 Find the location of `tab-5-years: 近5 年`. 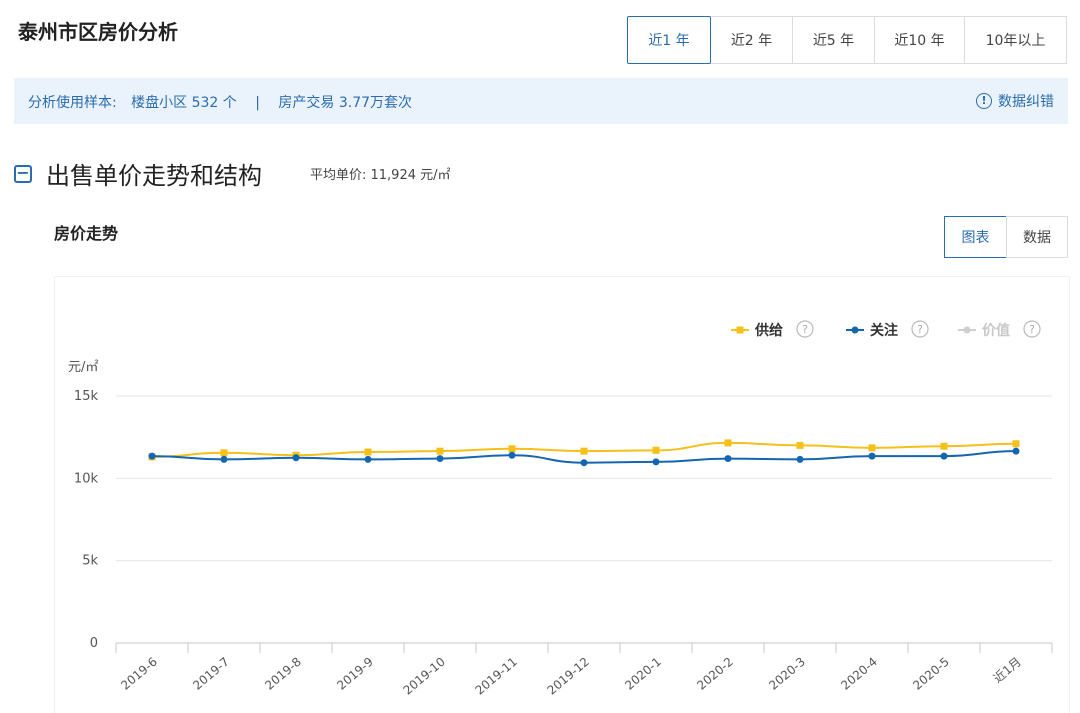

tab-5-years: 近5 年 is located at coordinates (833, 40).